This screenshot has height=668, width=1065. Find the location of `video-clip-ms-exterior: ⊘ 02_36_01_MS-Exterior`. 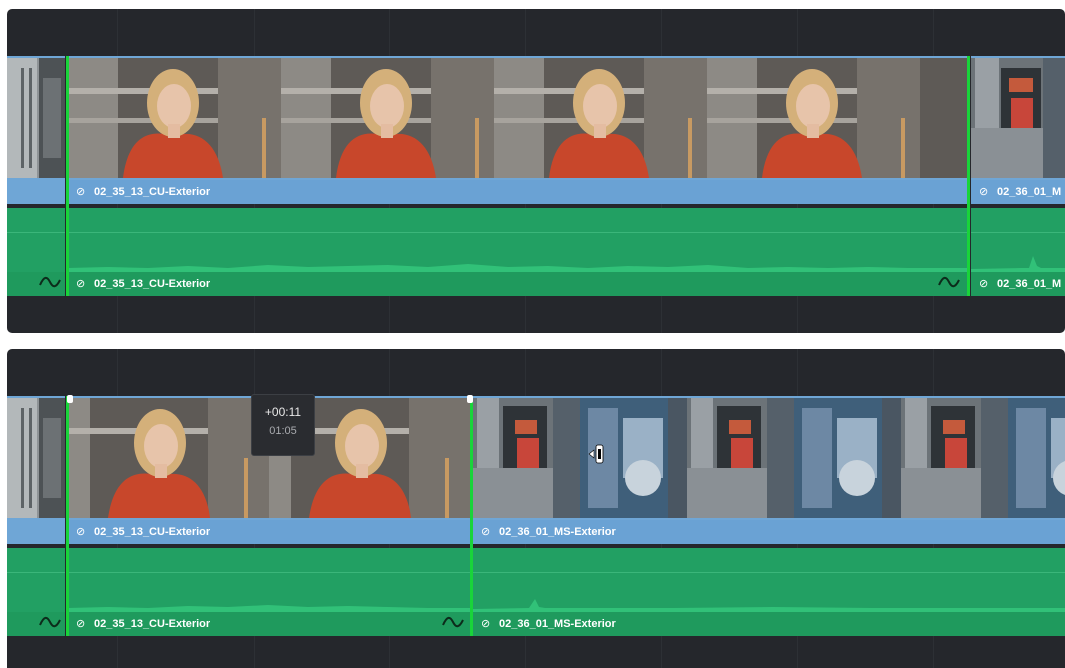

video-clip-ms-exterior: ⊘ 02_36_01_MS-Exterior is located at coordinates (769, 470).